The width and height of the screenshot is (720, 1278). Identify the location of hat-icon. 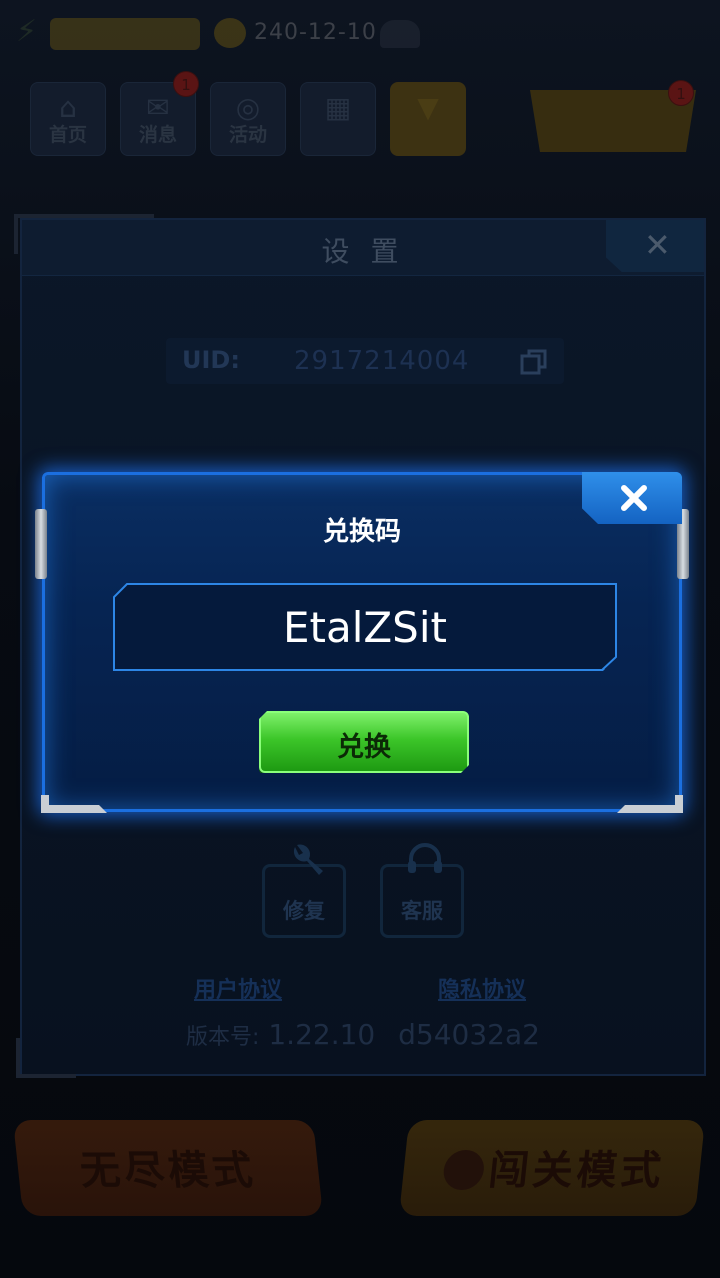
(400, 34).